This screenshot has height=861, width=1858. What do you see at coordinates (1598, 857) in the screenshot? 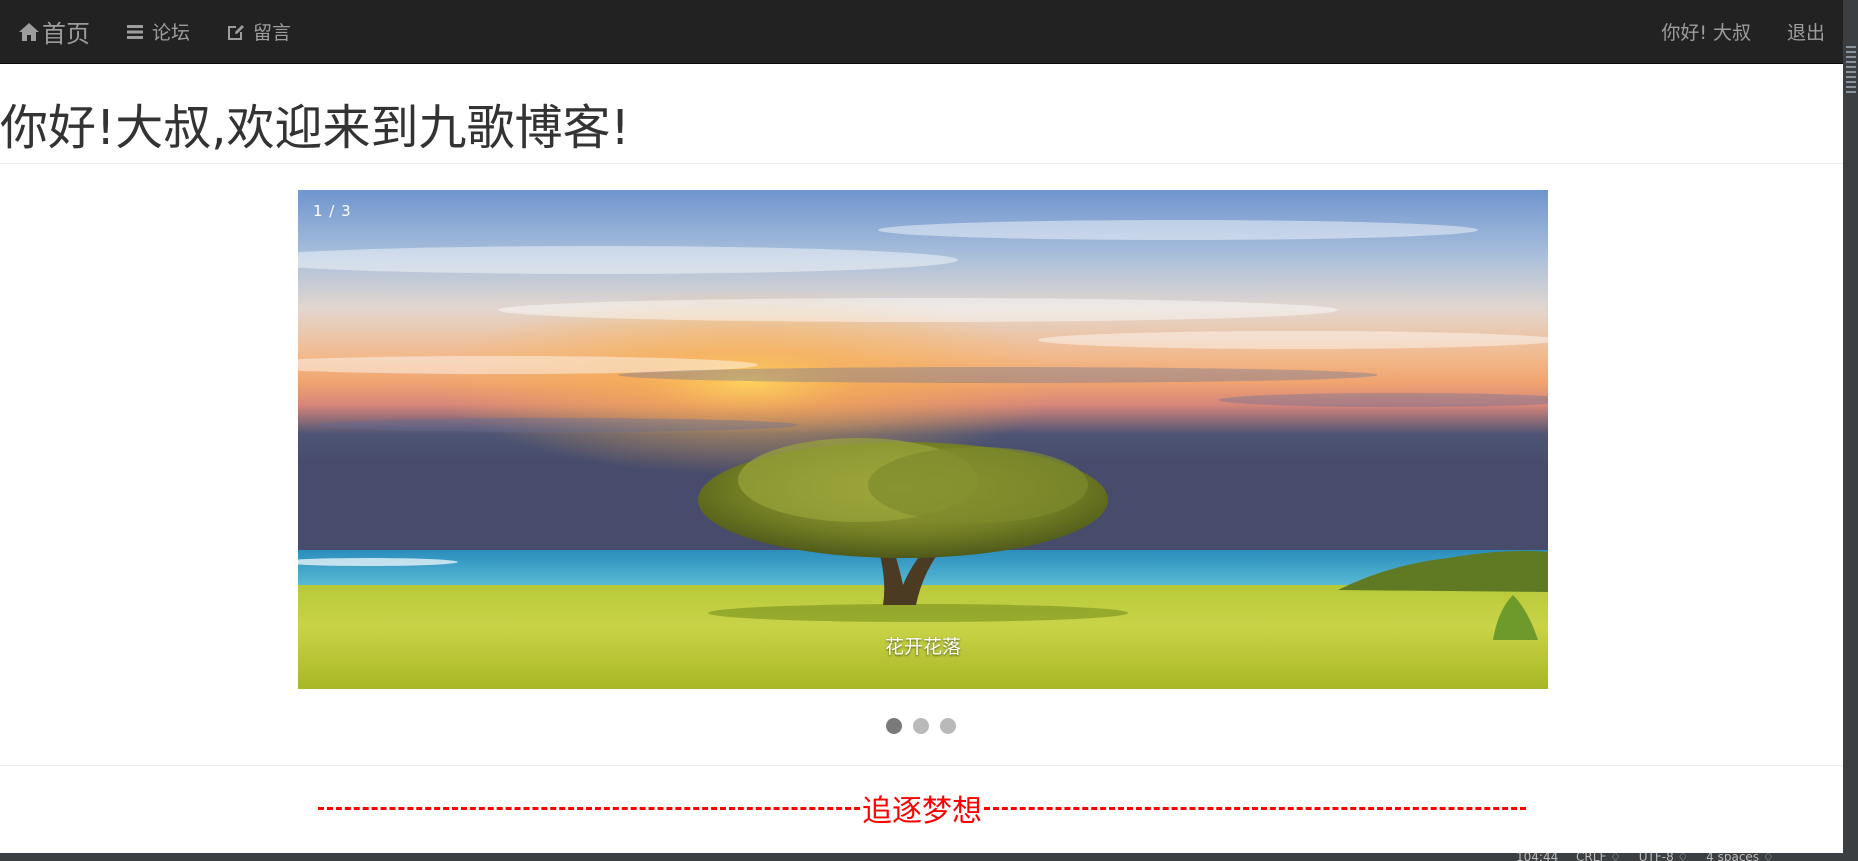
I see `status-line-ending: CRLF ♢` at bounding box center [1598, 857].